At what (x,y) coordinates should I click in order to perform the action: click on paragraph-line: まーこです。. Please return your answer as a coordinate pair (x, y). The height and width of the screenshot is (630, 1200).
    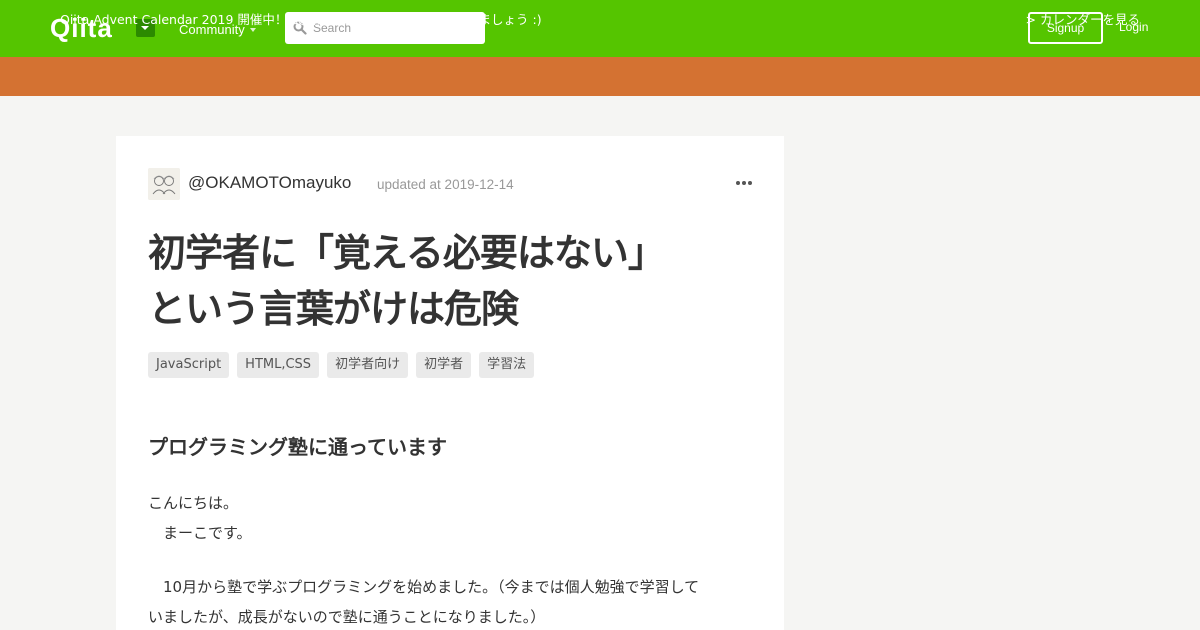
    Looking at the image, I should click on (200, 533).